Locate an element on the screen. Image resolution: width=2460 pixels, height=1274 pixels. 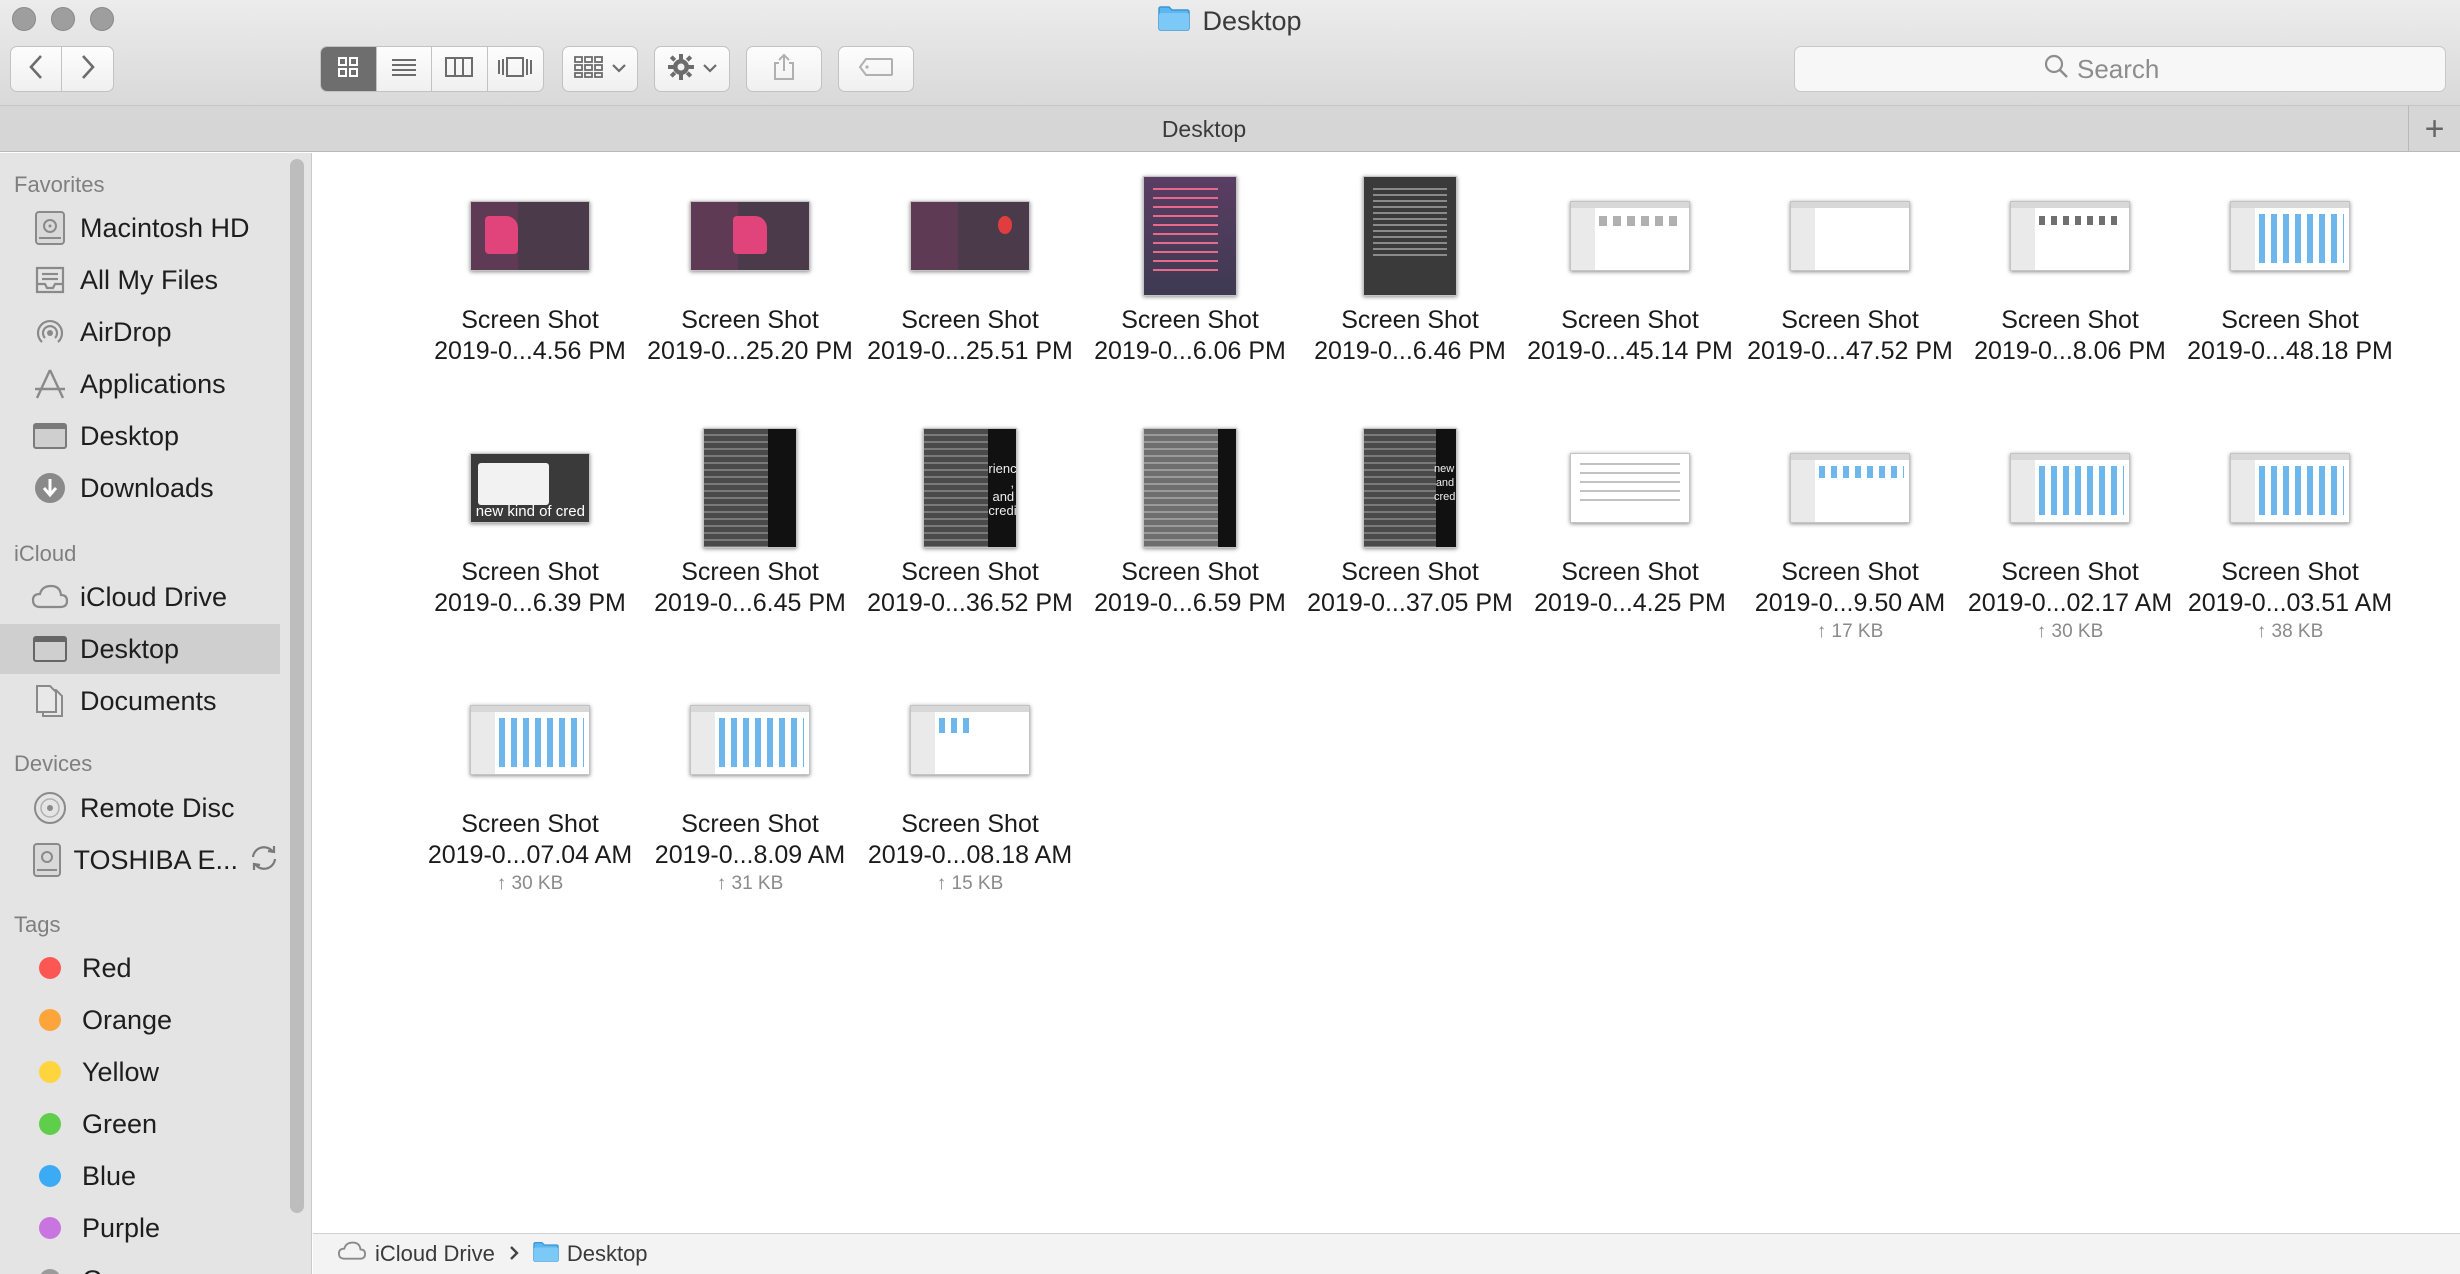
sidebar-item-macintosh-hd: Macintosh HD is located at coordinates (140, 228).